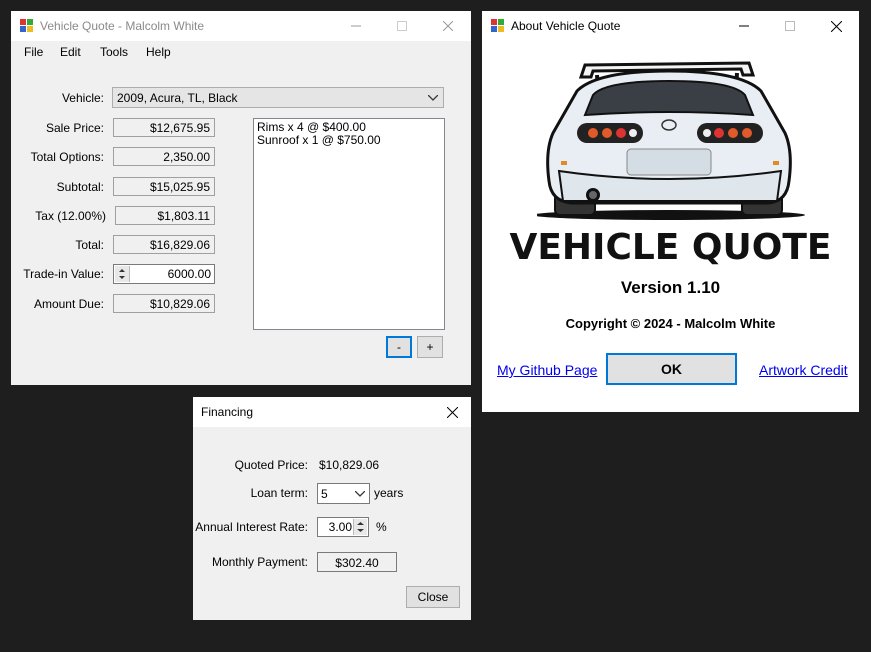 The image size is (871, 652). What do you see at coordinates (33, 52) in the screenshot?
I see `menu-file: File` at bounding box center [33, 52].